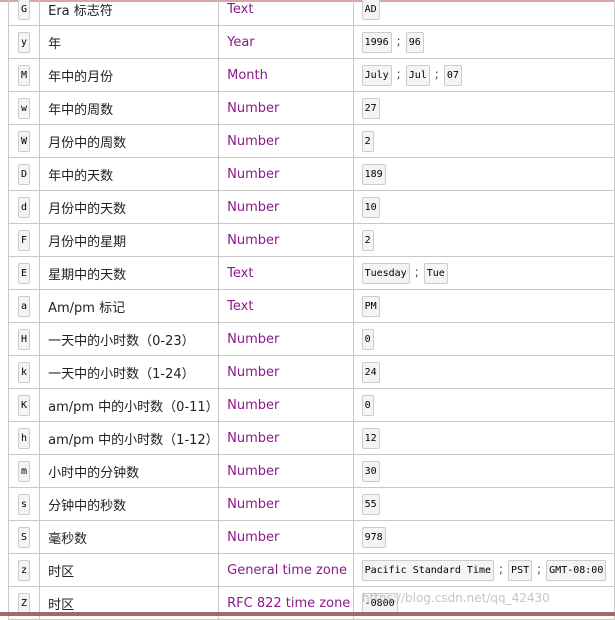  I want to click on table-row: M 年中的月份 Month July; Jul; 07, so click(311, 75).